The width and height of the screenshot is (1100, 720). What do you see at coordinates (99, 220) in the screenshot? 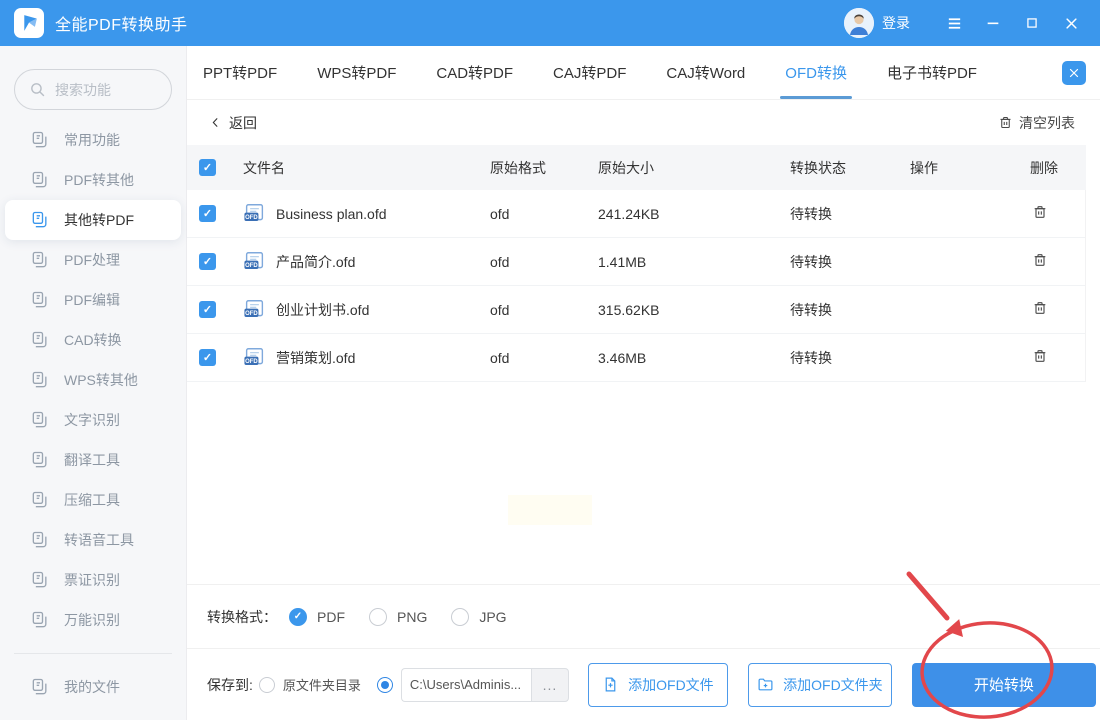
I see `sidebar-item-label: 其他转PDF` at bounding box center [99, 220].